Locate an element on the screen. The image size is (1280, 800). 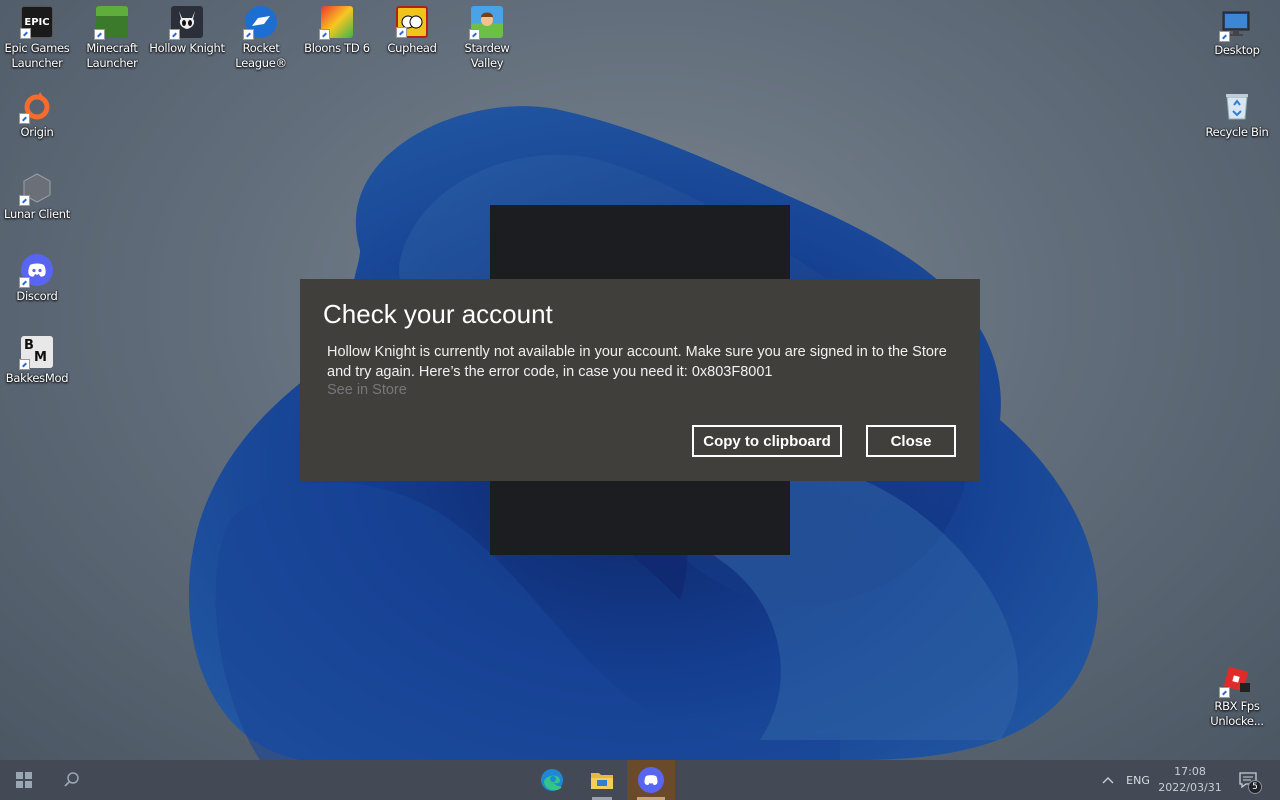
cuphead-icon is located at coordinates (412, 22).